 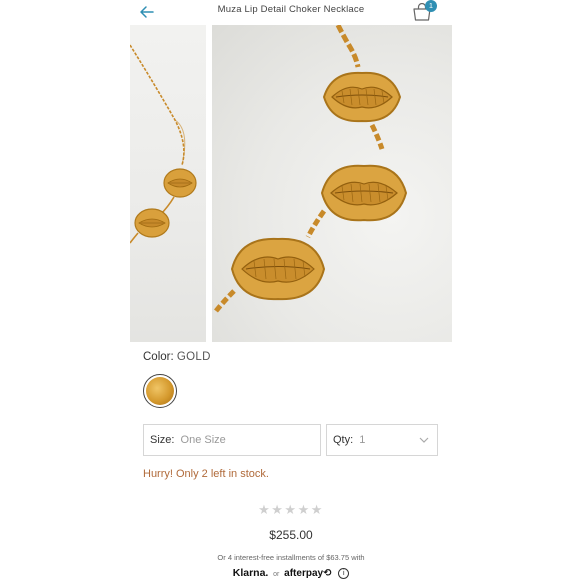 What do you see at coordinates (362, 440) in the screenshot?
I see `qty-value: 1` at bounding box center [362, 440].